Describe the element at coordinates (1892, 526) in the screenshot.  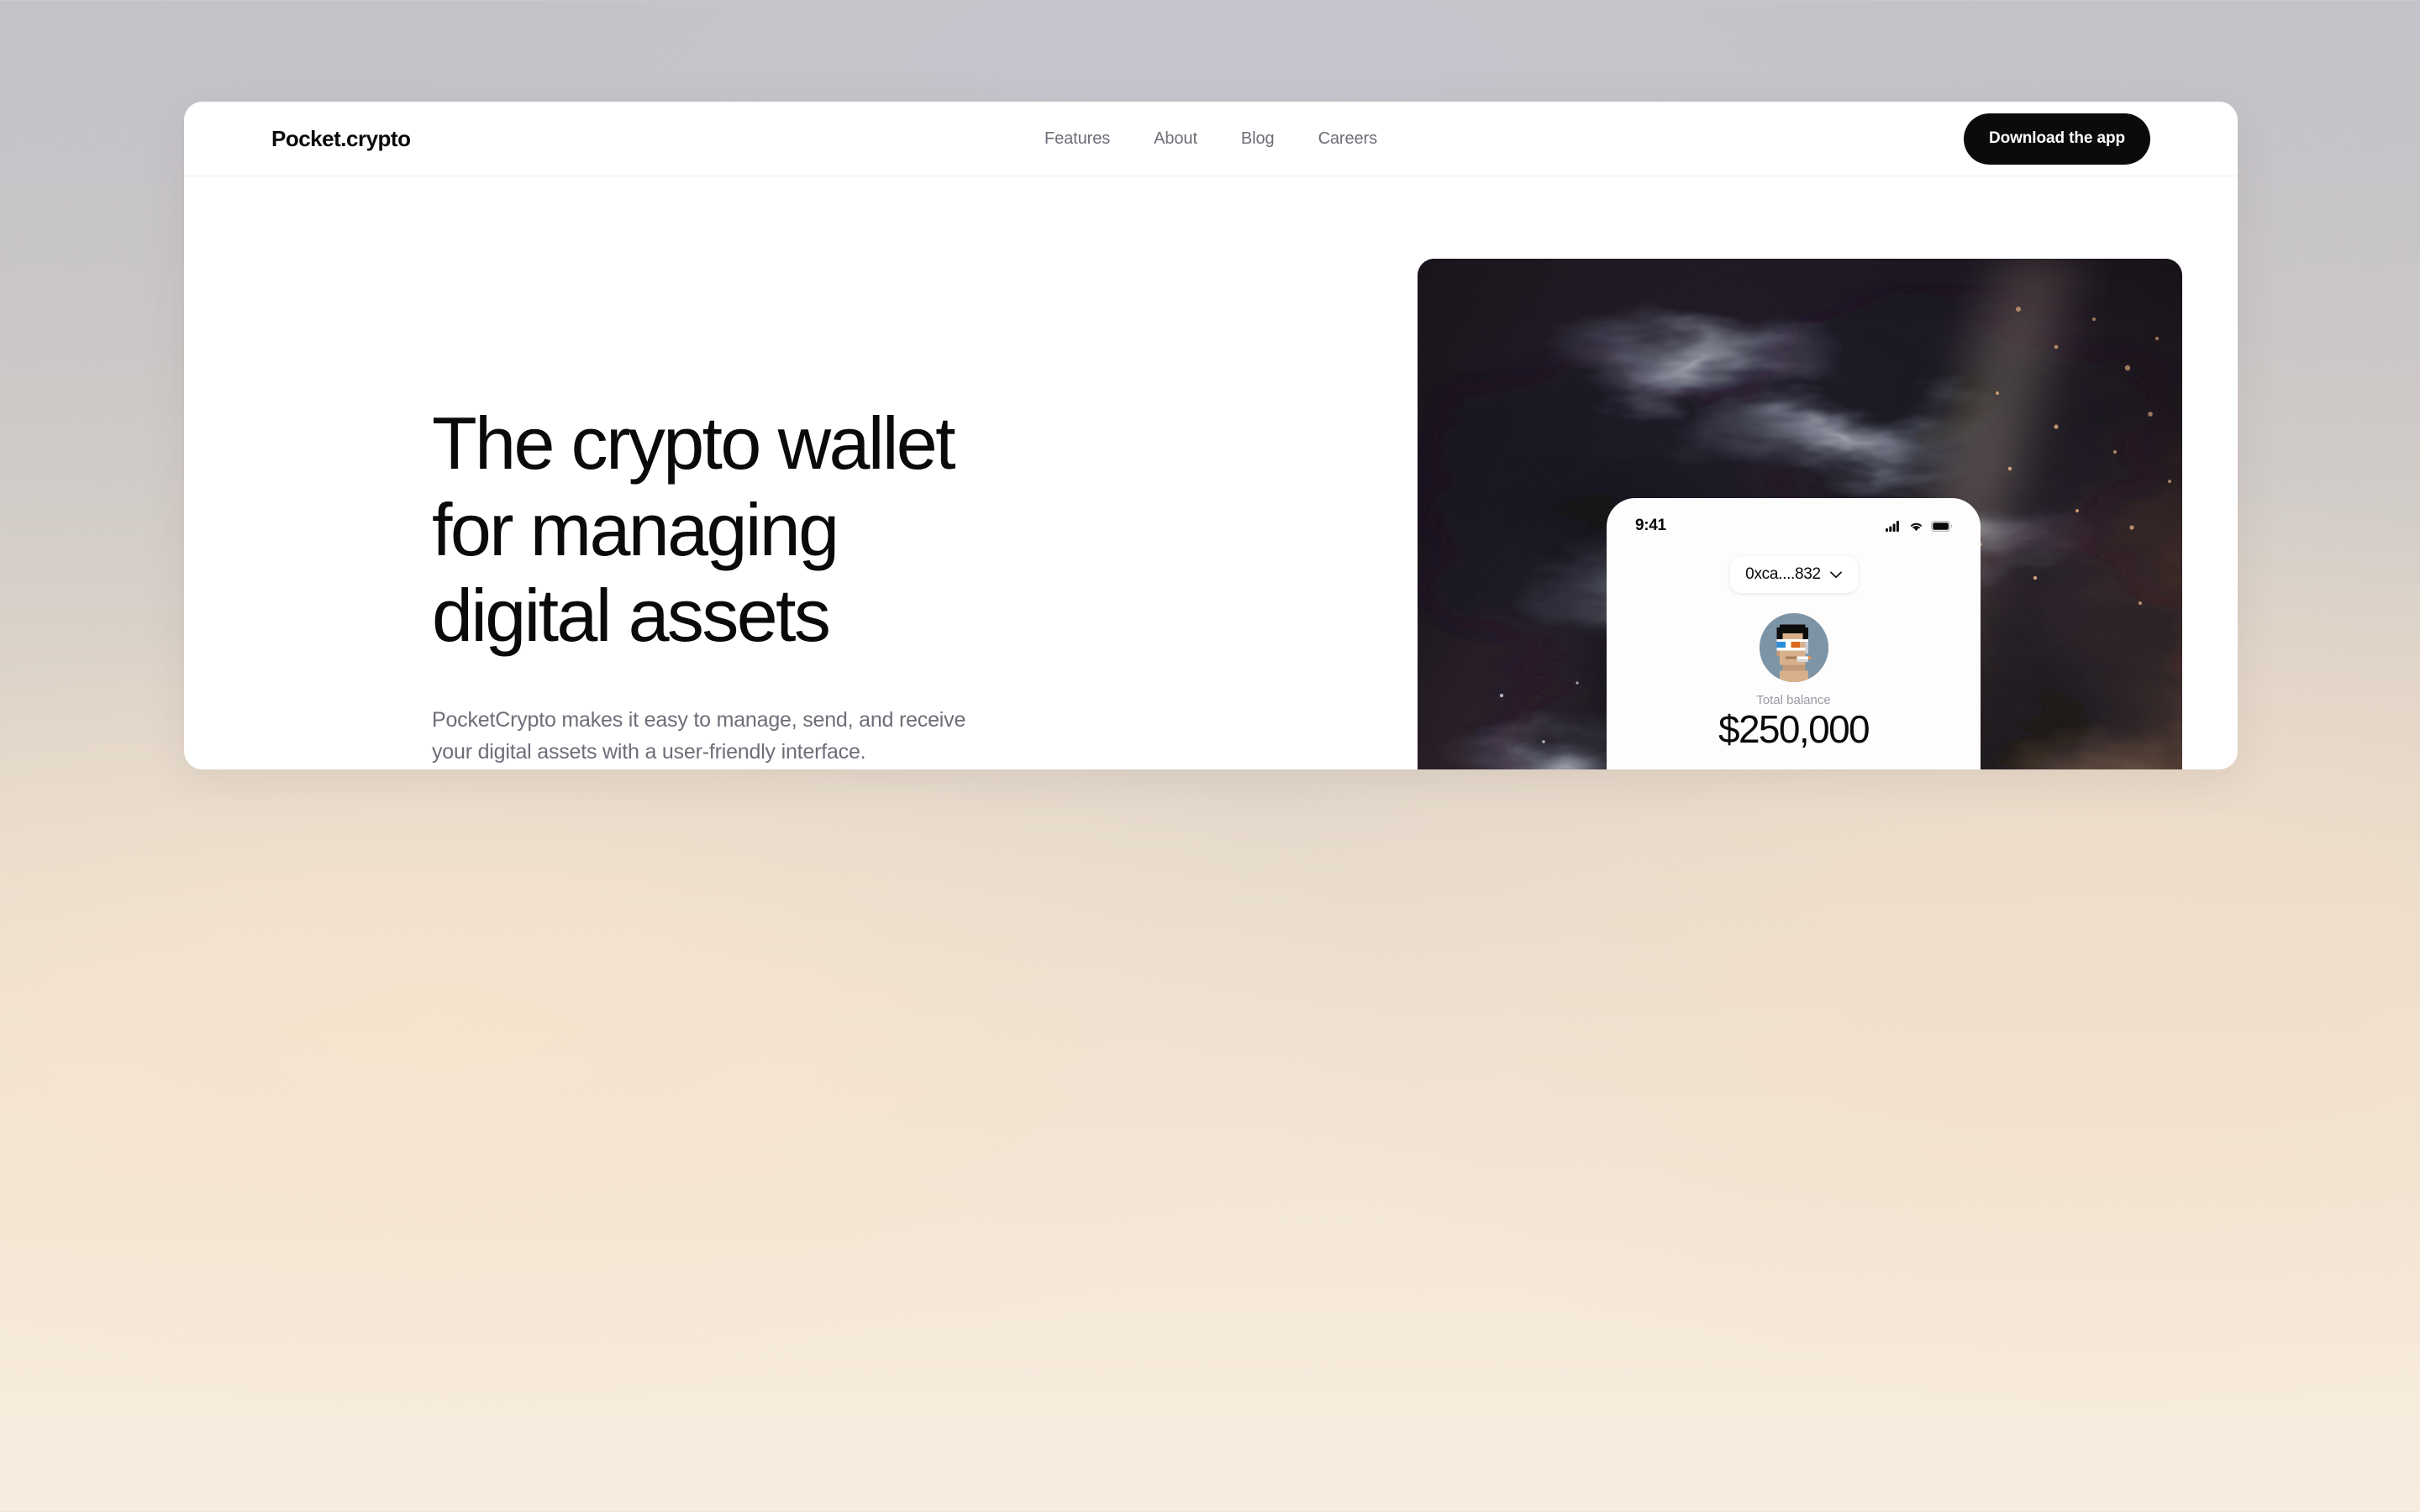
I see `cellular-signal-icon` at that location.